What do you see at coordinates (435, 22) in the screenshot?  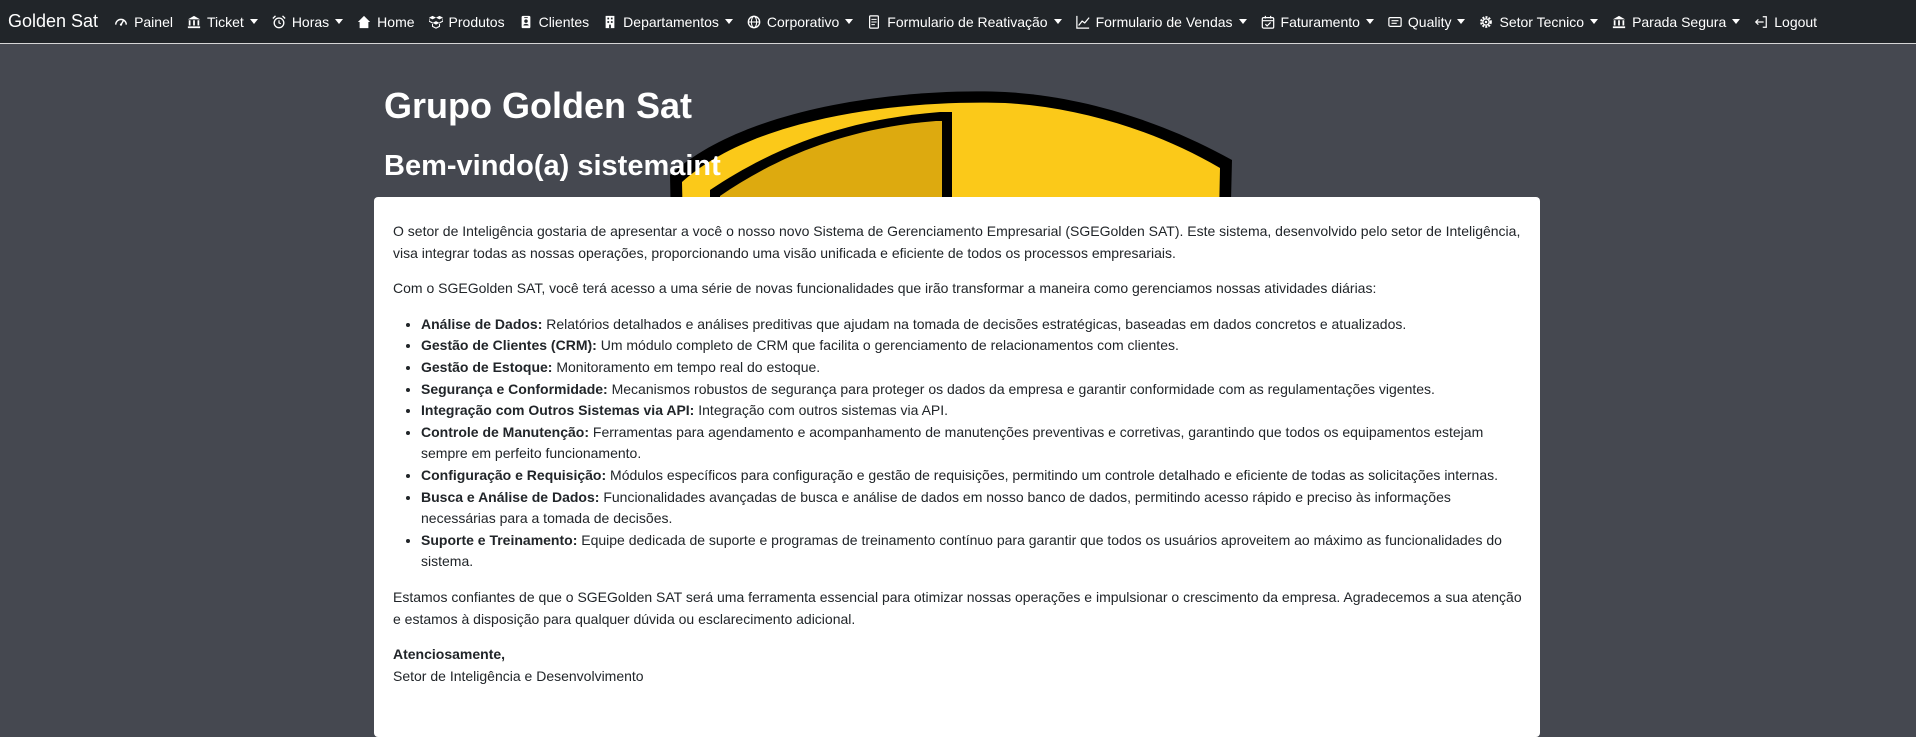 I see `boxes-icon` at bounding box center [435, 22].